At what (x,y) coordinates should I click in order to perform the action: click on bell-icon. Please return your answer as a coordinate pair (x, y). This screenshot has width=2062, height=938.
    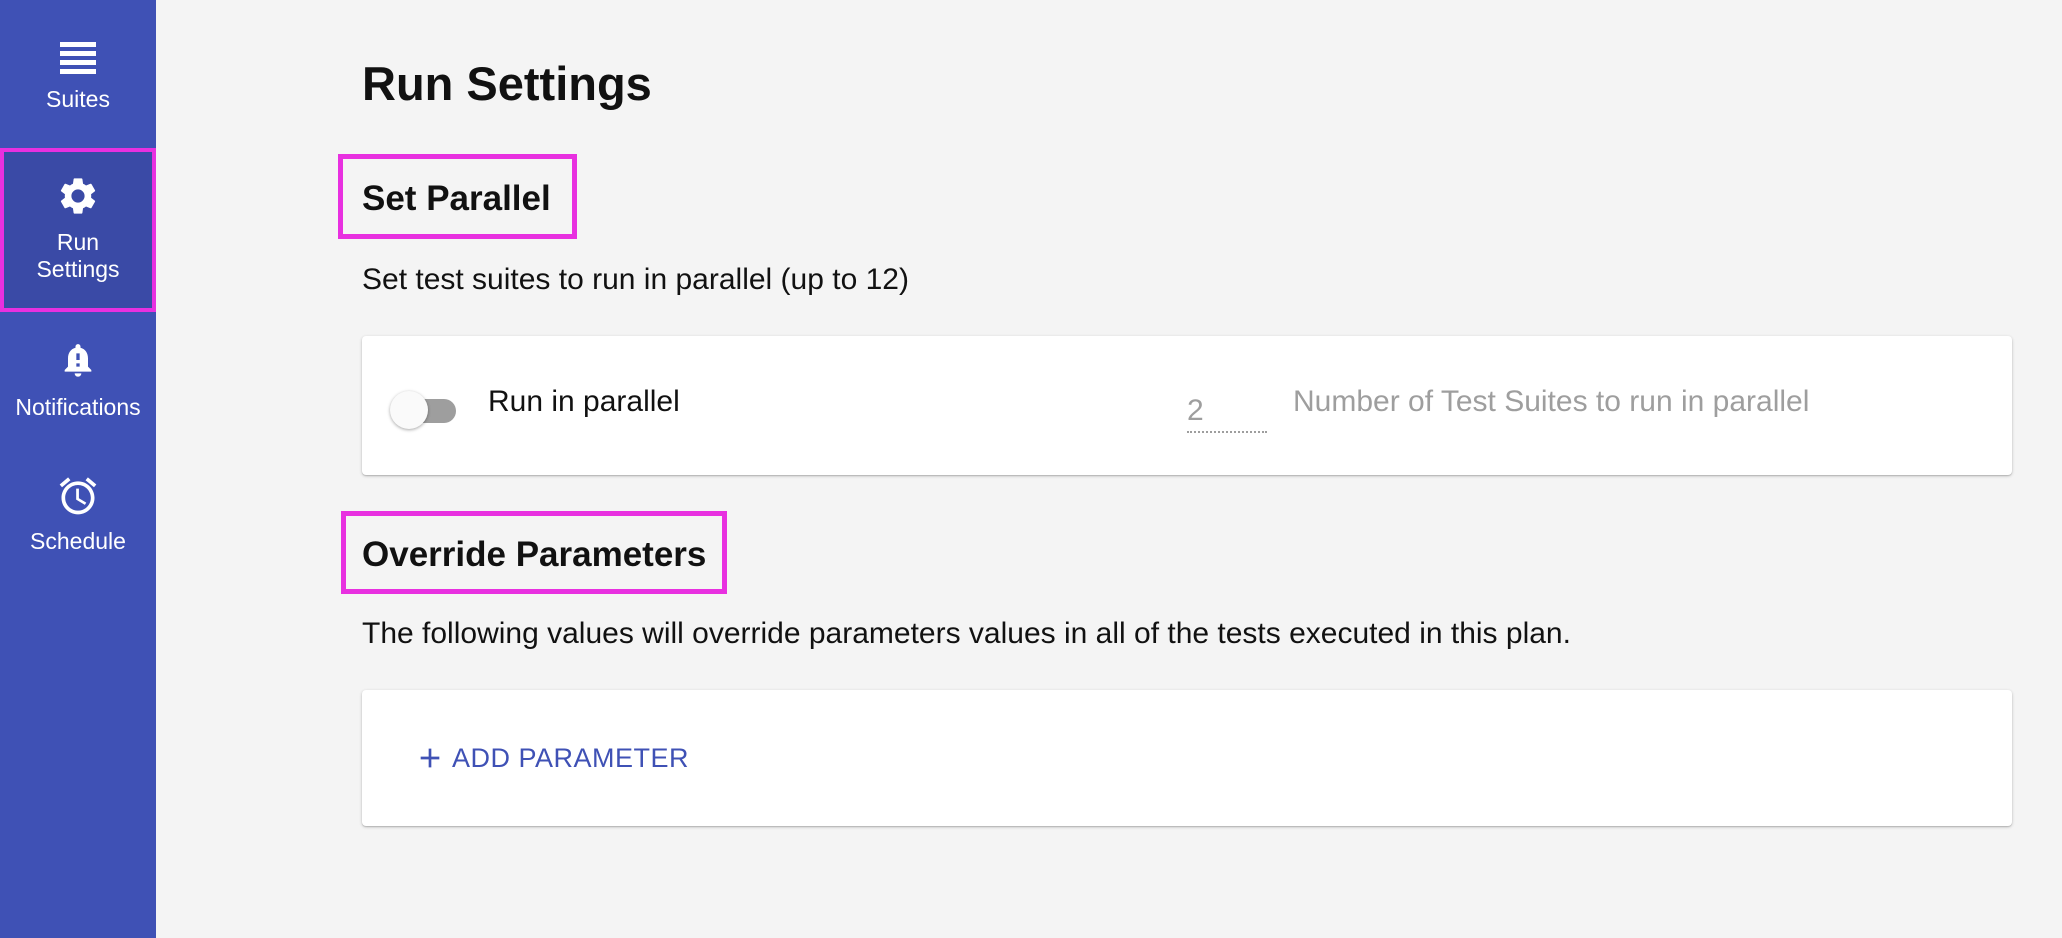
    Looking at the image, I should click on (78, 360).